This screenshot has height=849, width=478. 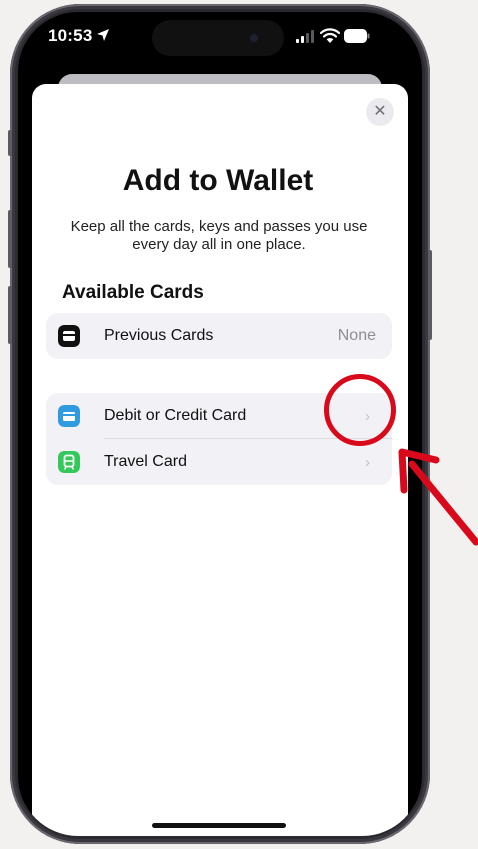 I want to click on train-icon, so click(x=69, y=462).